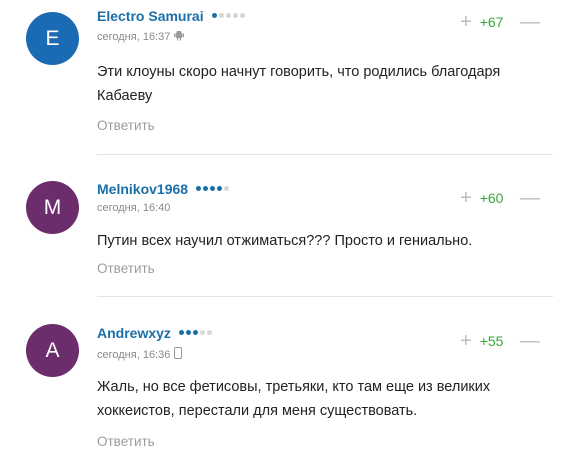 This screenshot has width=586, height=467. I want to click on timestamp: сегодня, 16:36, so click(134, 354).